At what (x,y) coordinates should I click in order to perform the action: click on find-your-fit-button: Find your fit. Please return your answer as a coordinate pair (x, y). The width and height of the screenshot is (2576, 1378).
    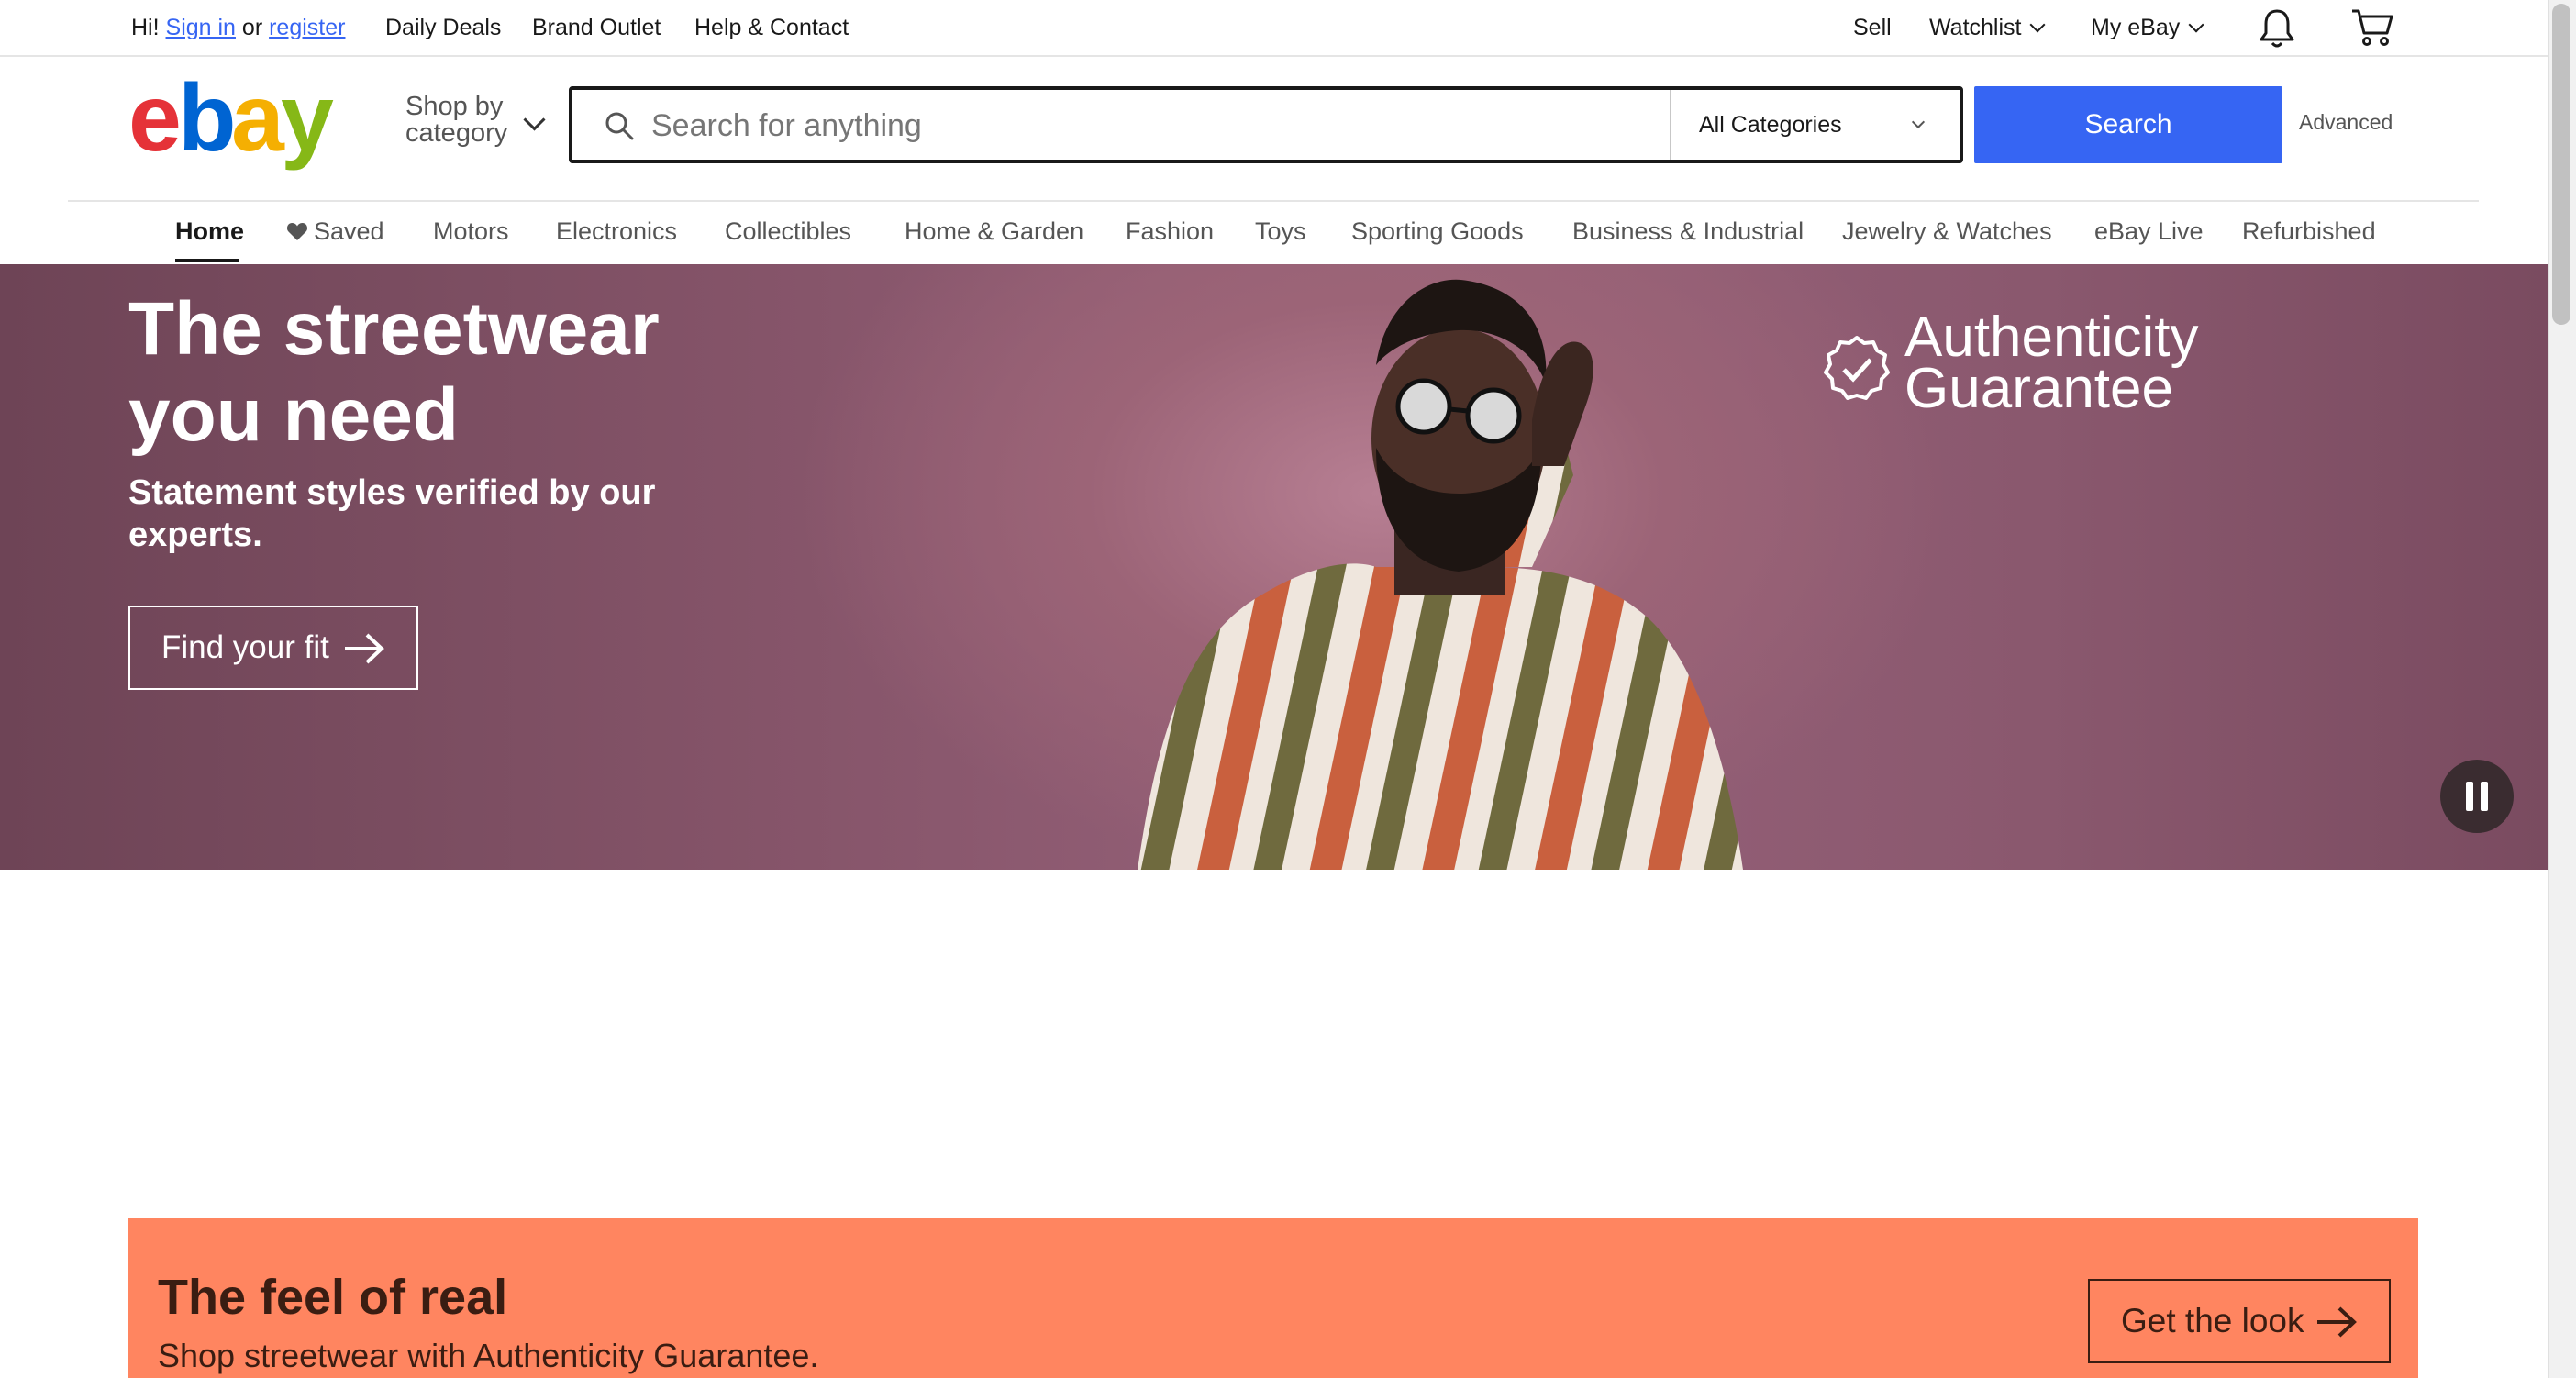
    Looking at the image, I should click on (273, 648).